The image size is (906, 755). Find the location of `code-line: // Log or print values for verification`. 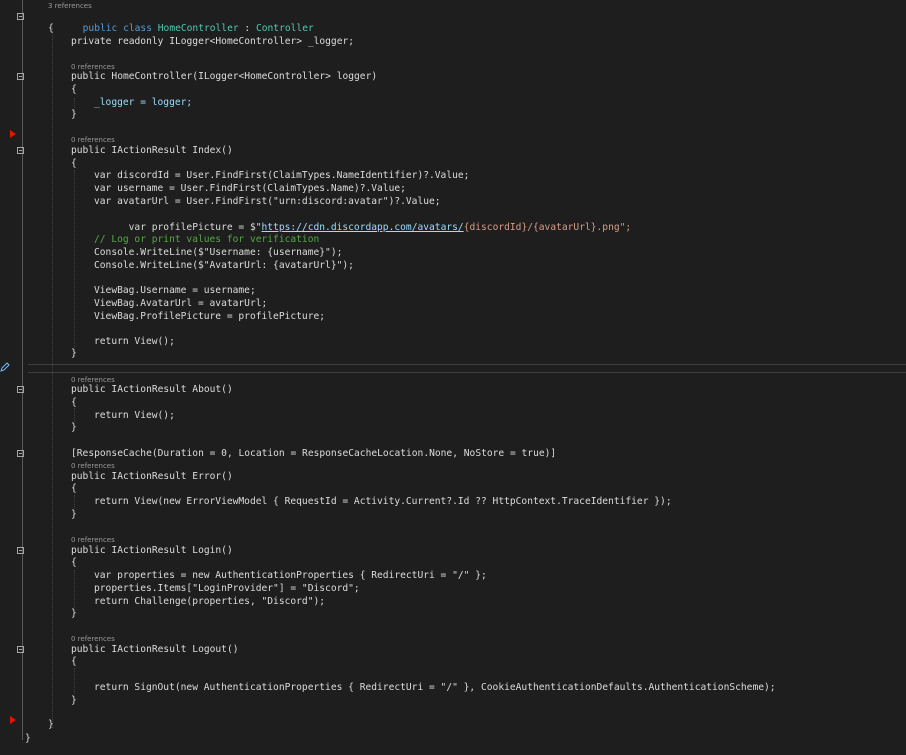

code-line: // Log or print values for verification is located at coordinates (453, 239).